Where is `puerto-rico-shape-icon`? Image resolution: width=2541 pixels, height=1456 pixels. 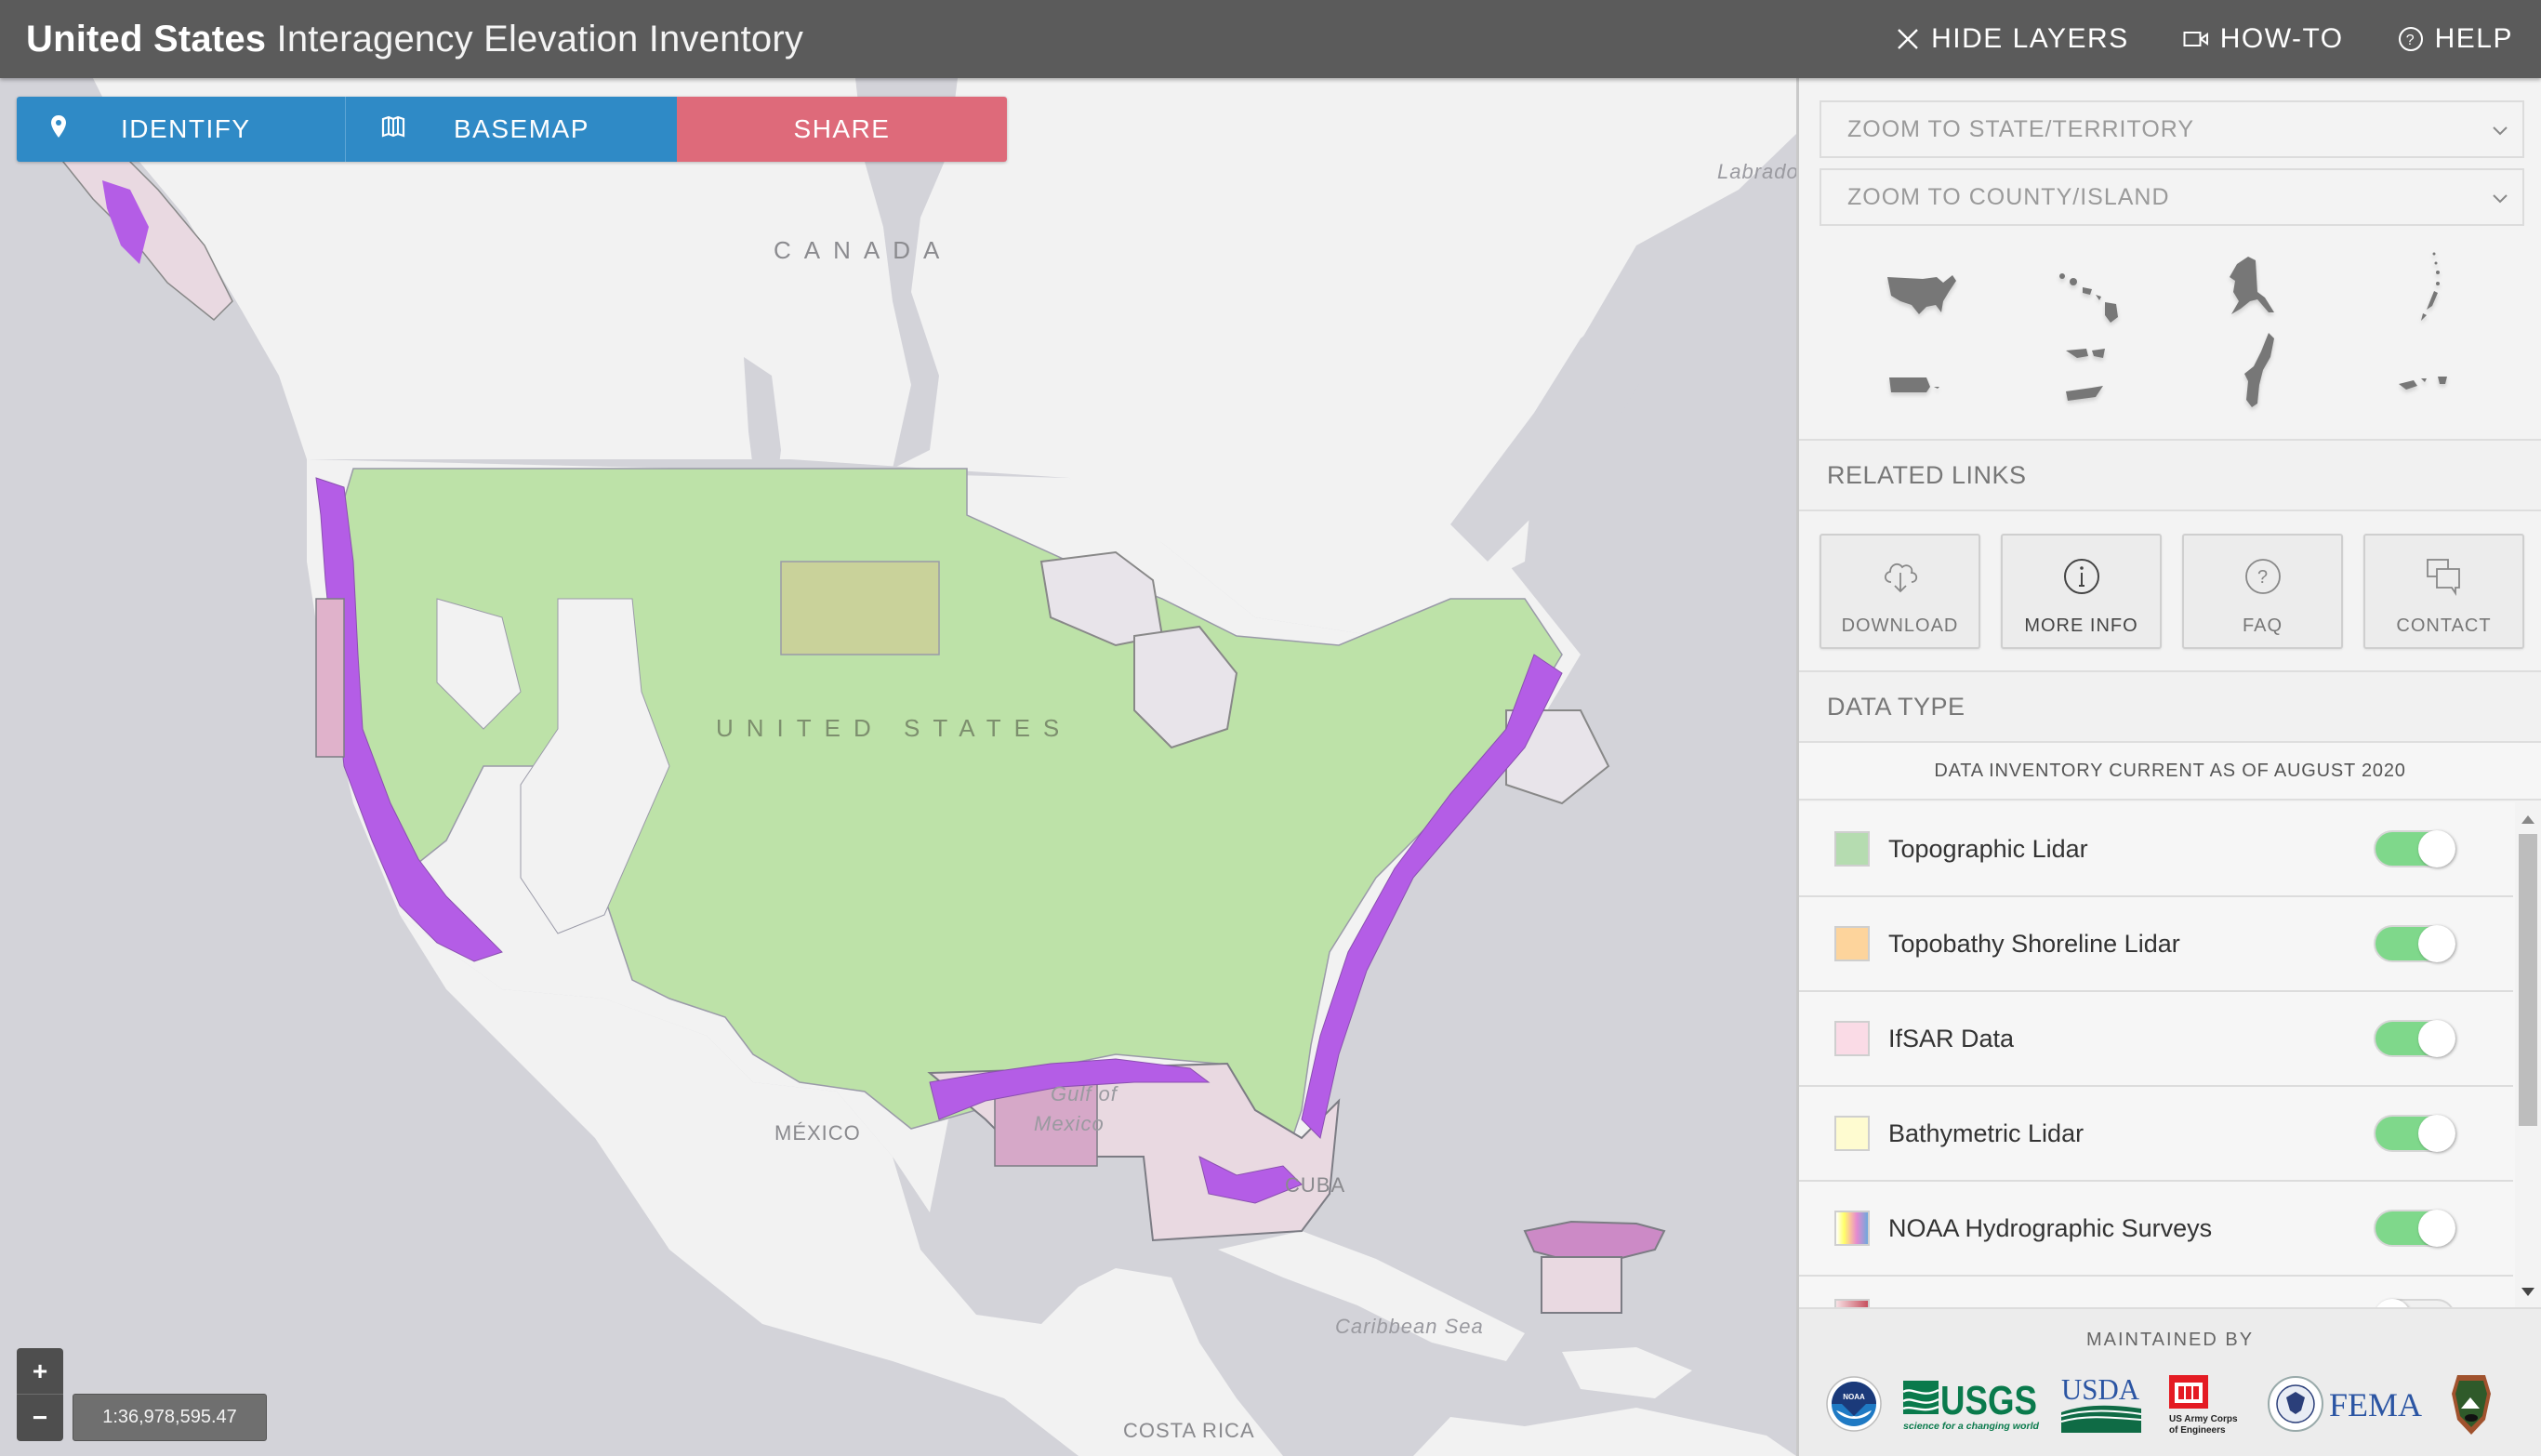 puerto-rico-shape-icon is located at coordinates (1914, 384).